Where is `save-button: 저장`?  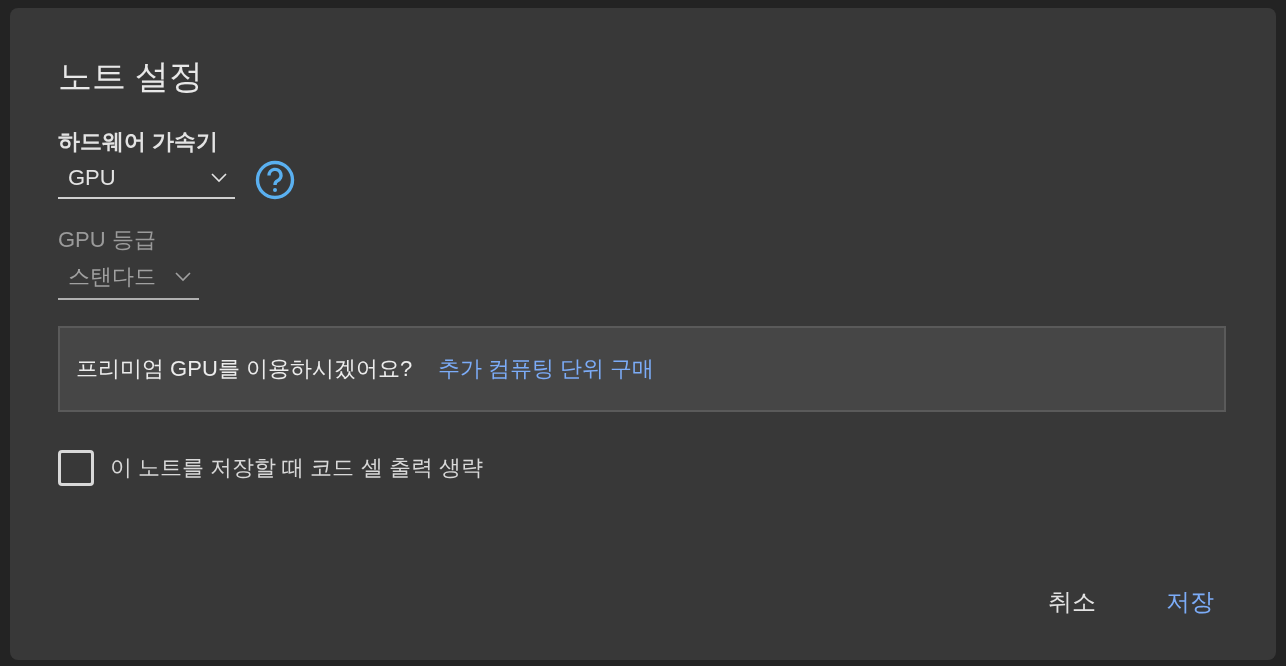
save-button: 저장 is located at coordinates (1190, 602).